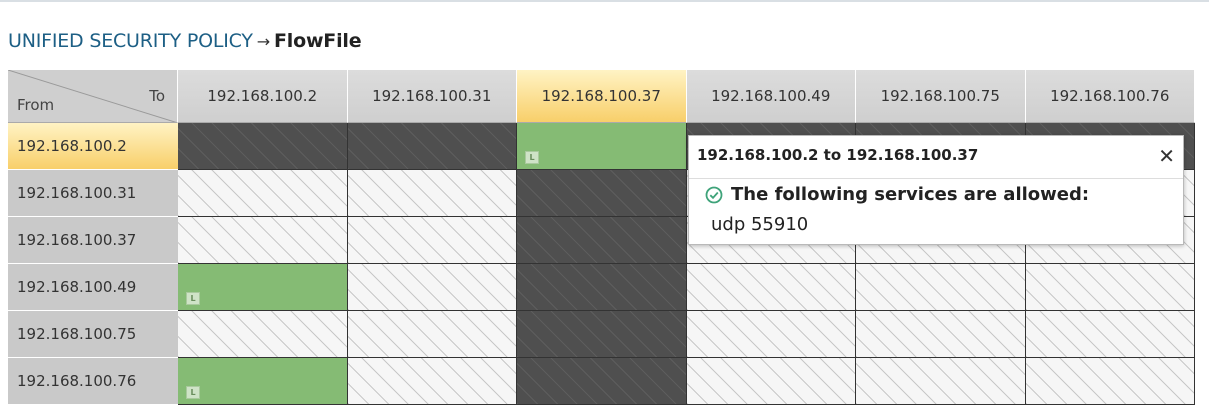 The image size is (1209, 419). What do you see at coordinates (93, 381) in the screenshot?
I see `row-header: 192.168.100.76` at bounding box center [93, 381].